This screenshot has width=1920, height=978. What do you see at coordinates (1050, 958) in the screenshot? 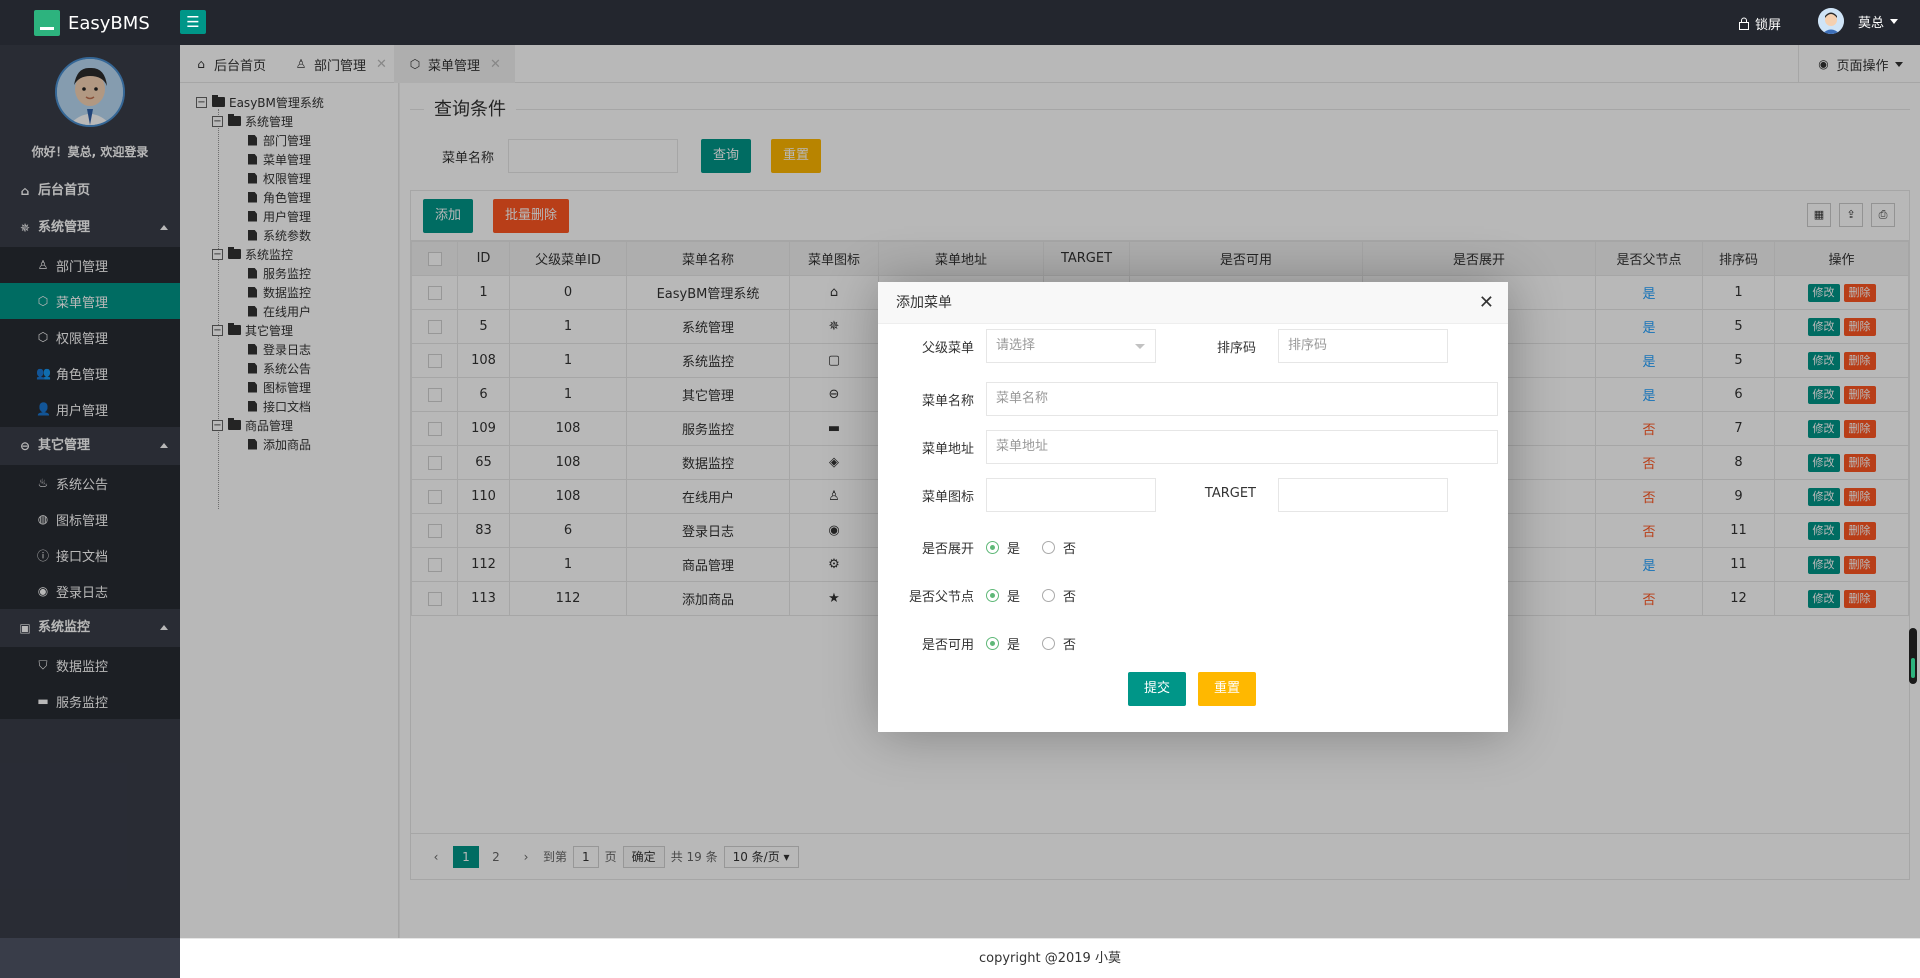
I see `footer-copyright: copyright @2019 小莫` at bounding box center [1050, 958].